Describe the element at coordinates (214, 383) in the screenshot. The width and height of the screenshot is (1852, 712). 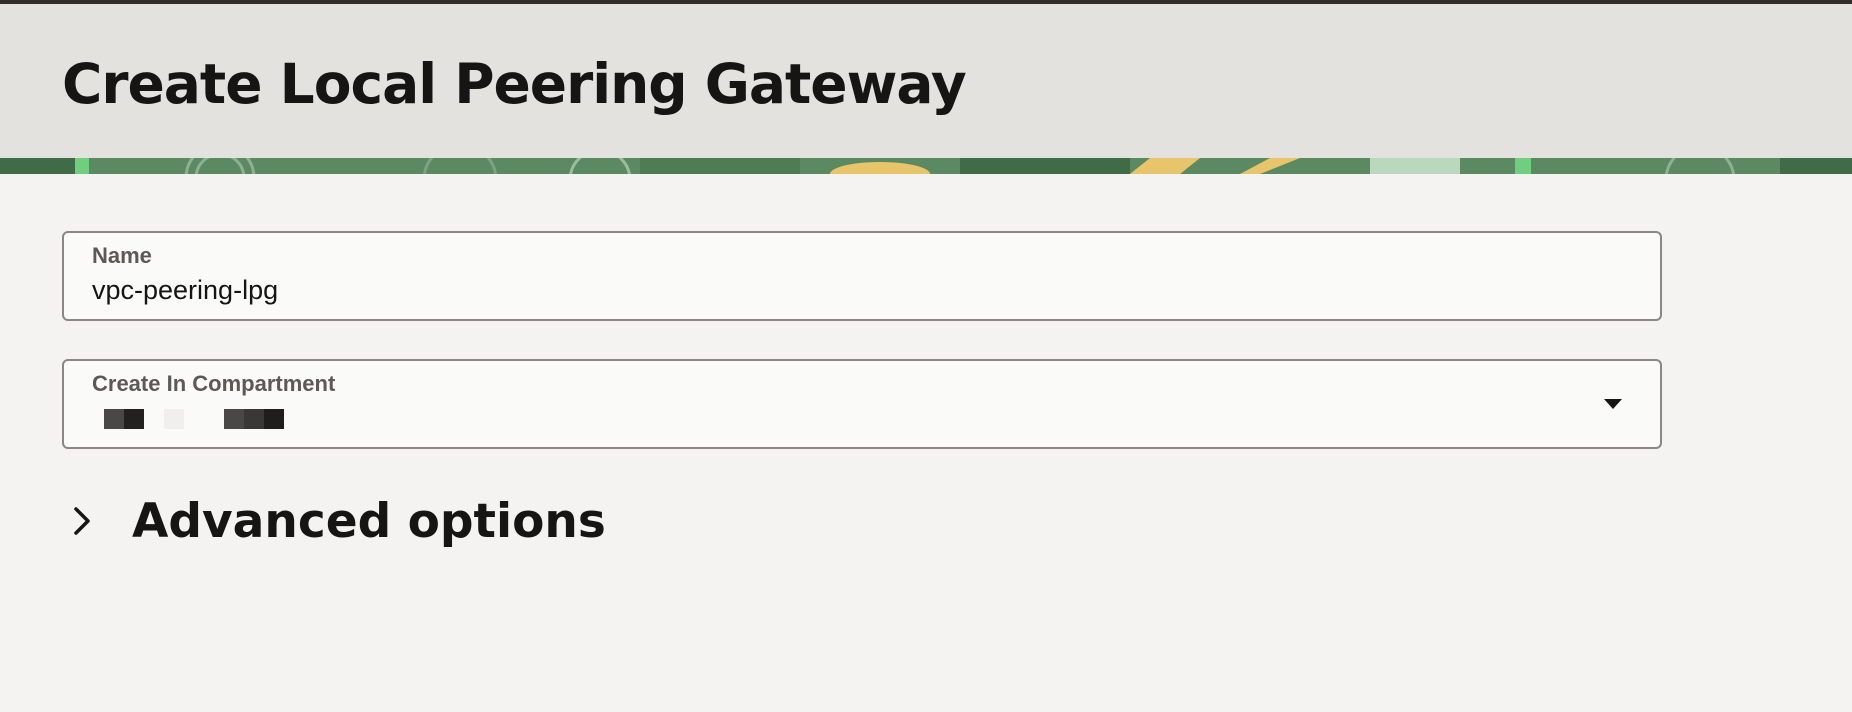
I see `compartment-select-label: Create In Compartment` at that location.